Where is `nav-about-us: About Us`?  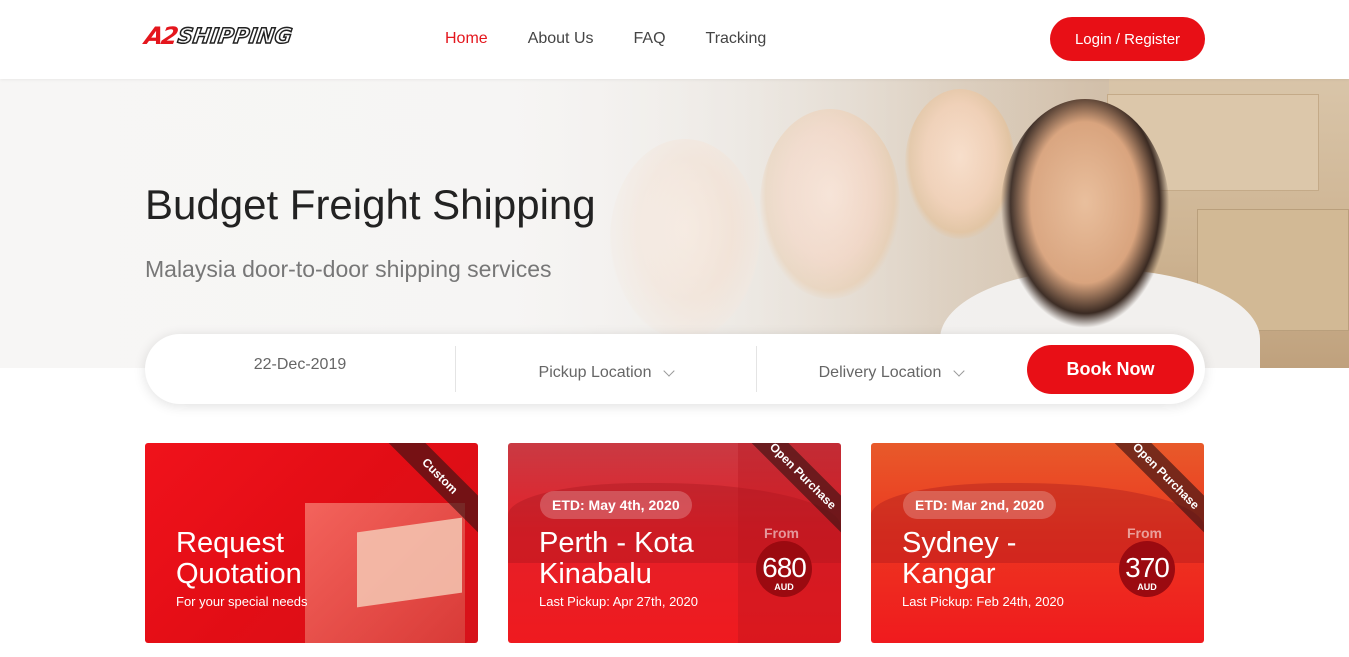
nav-about-us: About Us is located at coordinates (561, 39).